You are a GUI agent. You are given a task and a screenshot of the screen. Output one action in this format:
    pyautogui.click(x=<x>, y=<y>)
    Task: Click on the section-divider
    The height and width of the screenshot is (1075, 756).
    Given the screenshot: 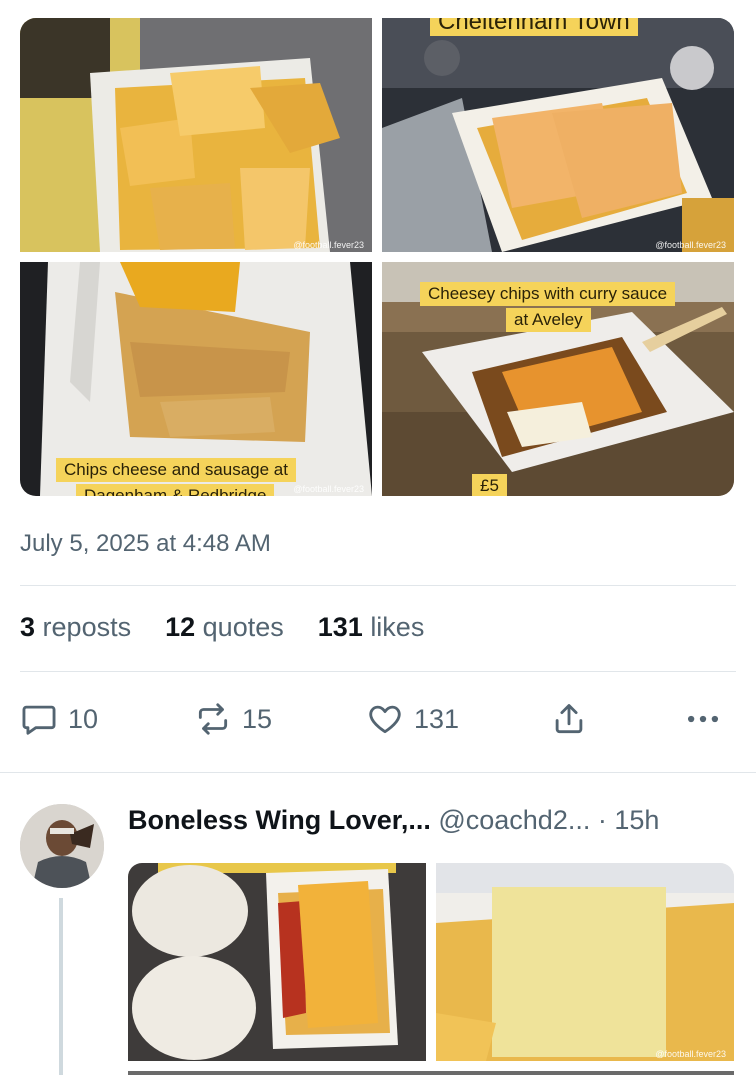 What is the action you would take?
    pyautogui.click(x=378, y=772)
    